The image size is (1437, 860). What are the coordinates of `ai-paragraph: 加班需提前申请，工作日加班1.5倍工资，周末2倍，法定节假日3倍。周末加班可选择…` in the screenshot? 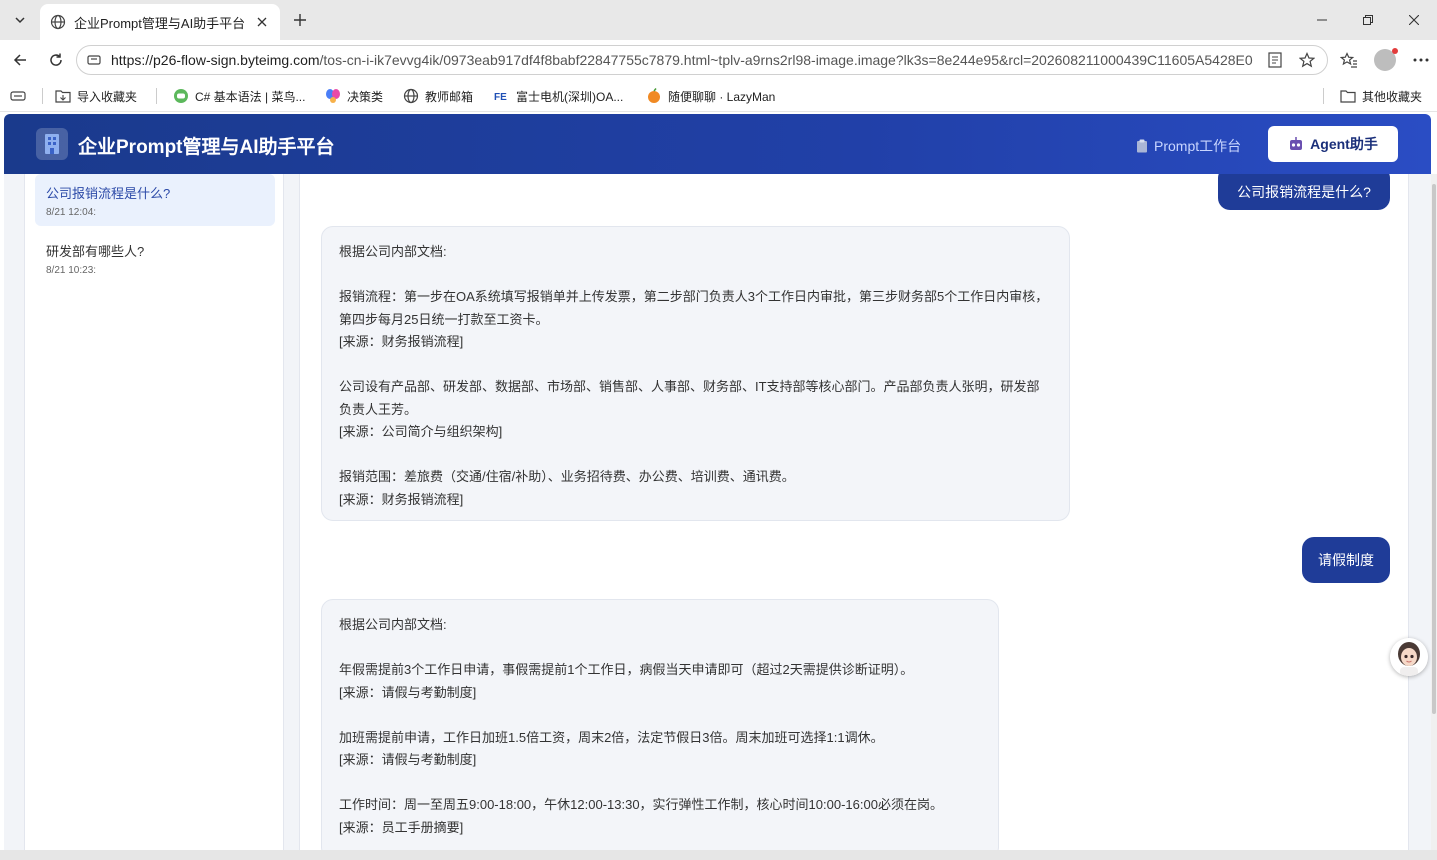 It's located at (611, 737).